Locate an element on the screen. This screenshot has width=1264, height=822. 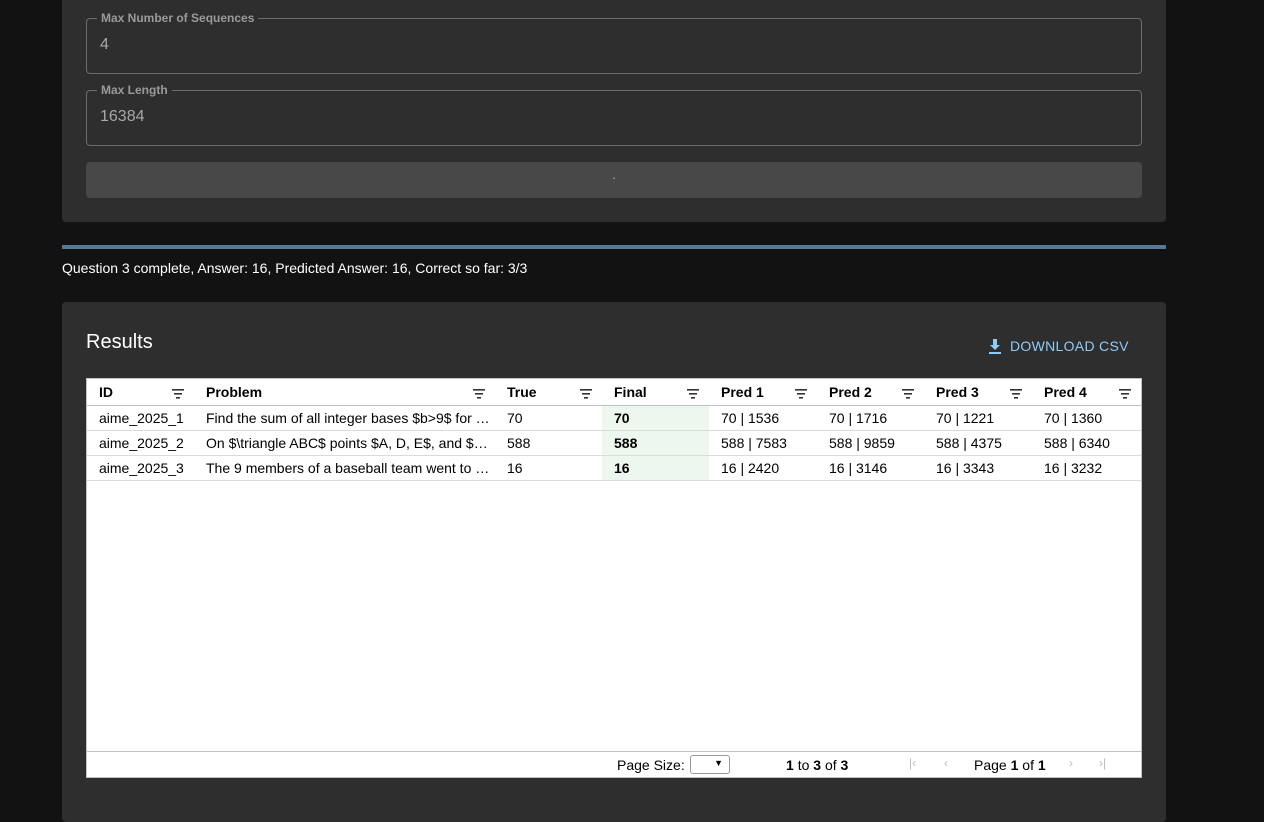
column-header-pred-1: Pred 1 is located at coordinates (763, 392).